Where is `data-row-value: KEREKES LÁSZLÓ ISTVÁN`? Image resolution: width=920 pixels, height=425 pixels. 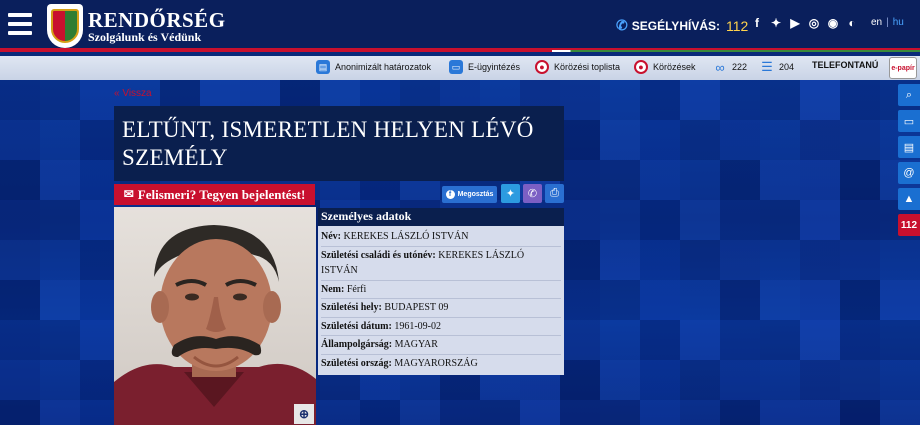 data-row-value: KEREKES LÁSZLÓ ISTVÁN is located at coordinates (406, 236).